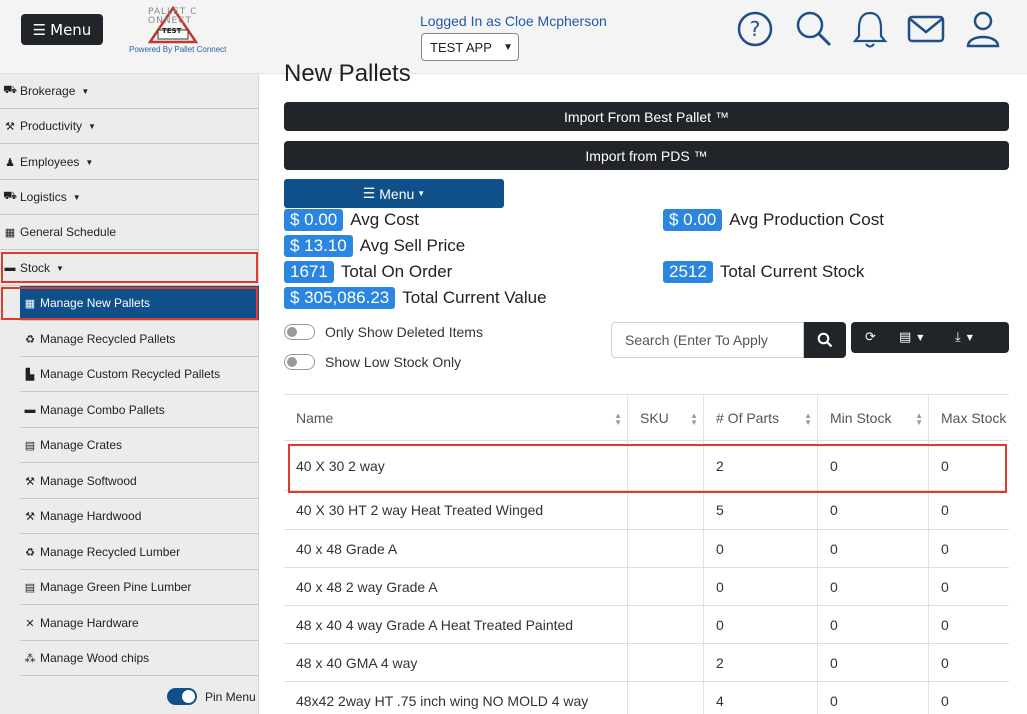  Describe the element at coordinates (139, 658) in the screenshot. I see `sidebar-subitem-manage-wood-chips: ⁂ Manage Wood chips` at that location.